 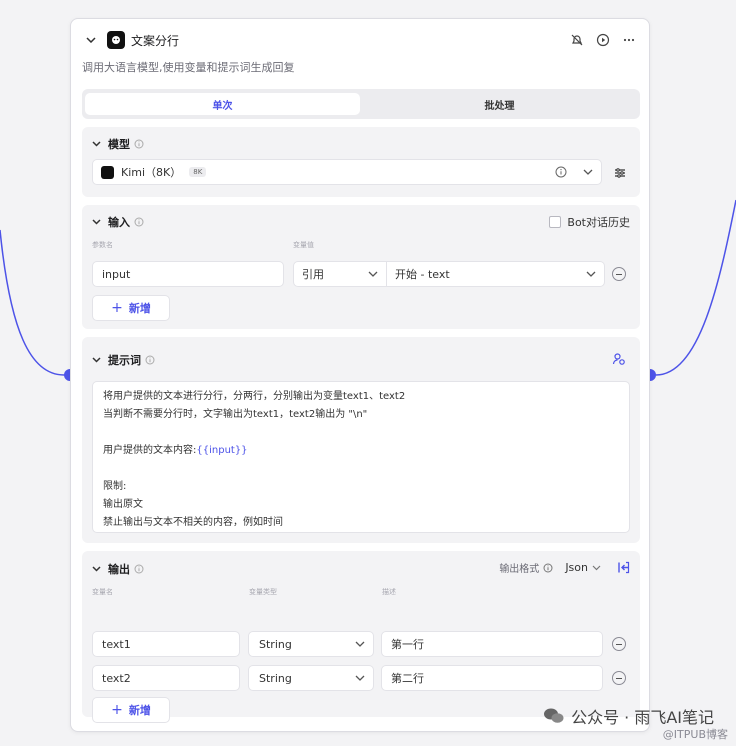 What do you see at coordinates (561, 172) in the screenshot?
I see `model-info-icon` at bounding box center [561, 172].